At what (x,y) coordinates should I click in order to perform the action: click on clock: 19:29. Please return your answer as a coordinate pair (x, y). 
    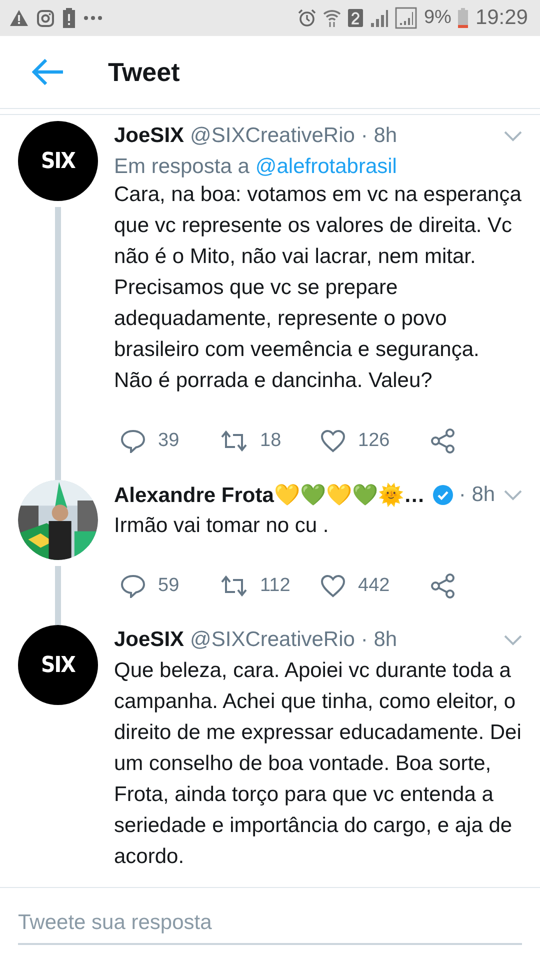
    Looking at the image, I should click on (501, 18).